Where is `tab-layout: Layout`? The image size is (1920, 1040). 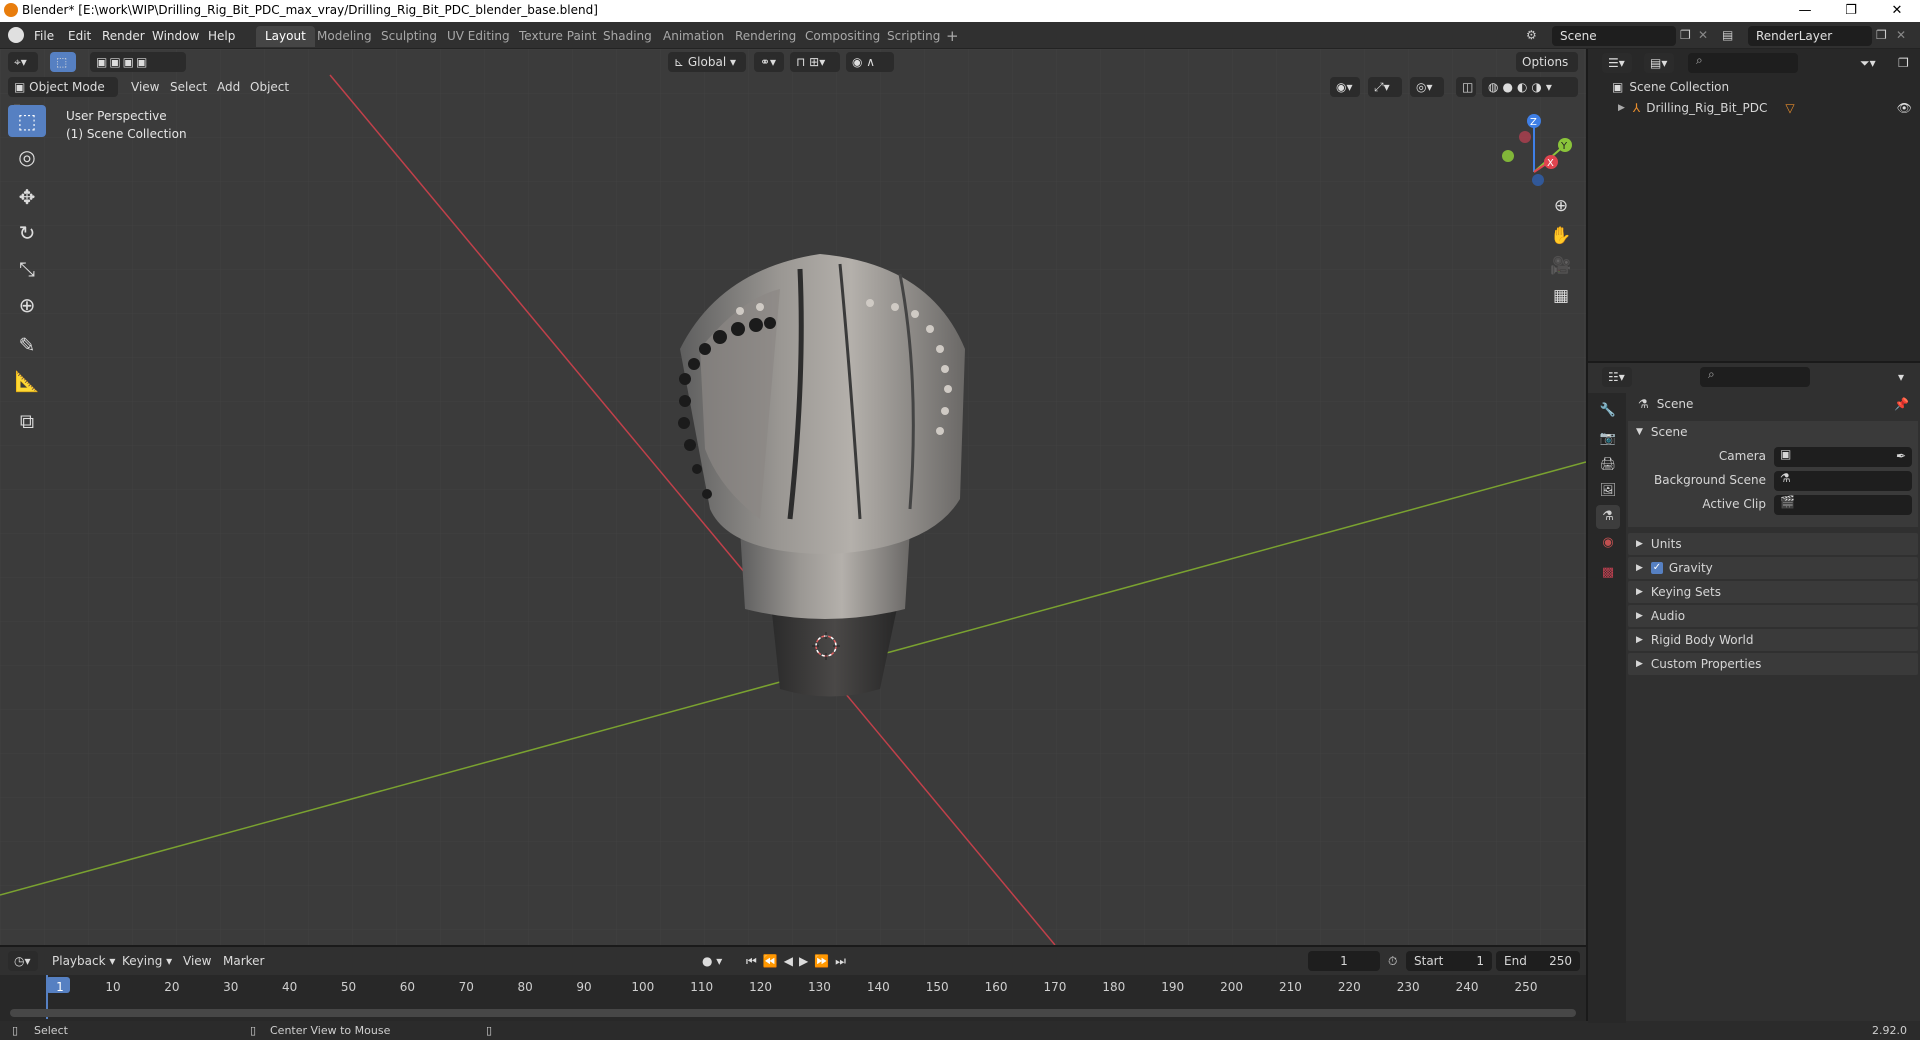 tab-layout: Layout is located at coordinates (285, 36).